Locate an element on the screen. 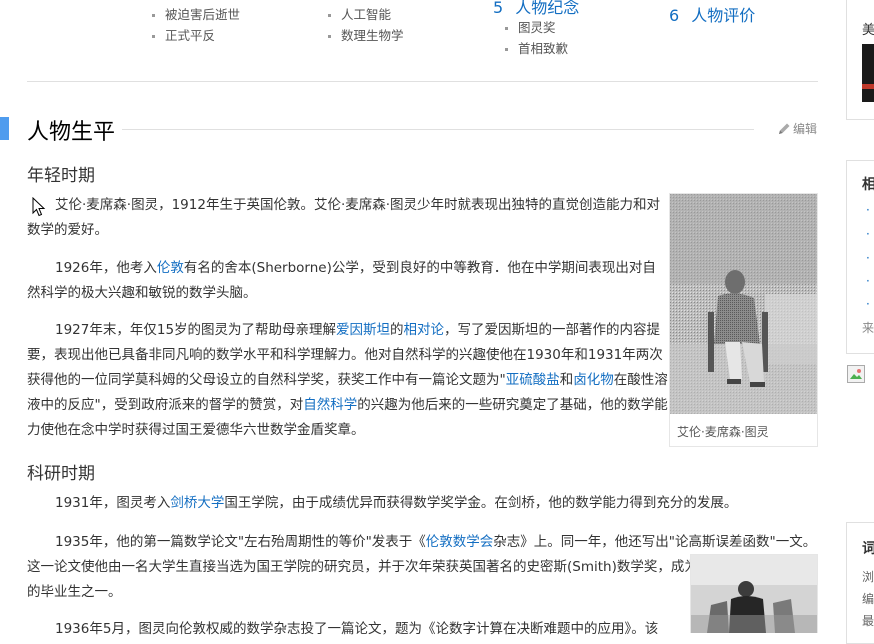  link-natural-science: 自然科学 is located at coordinates (330, 405).